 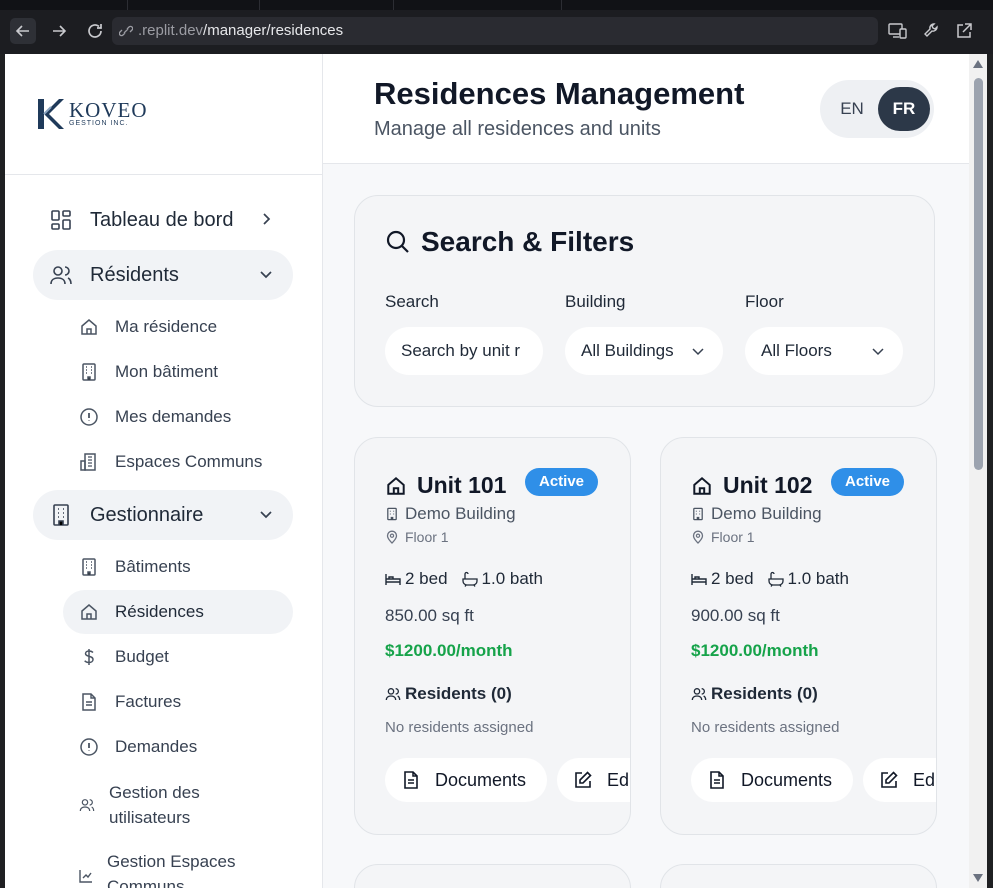 What do you see at coordinates (171, 870) in the screenshot?
I see `sidebar-item-label: Gestion Espaces Communs` at bounding box center [171, 870].